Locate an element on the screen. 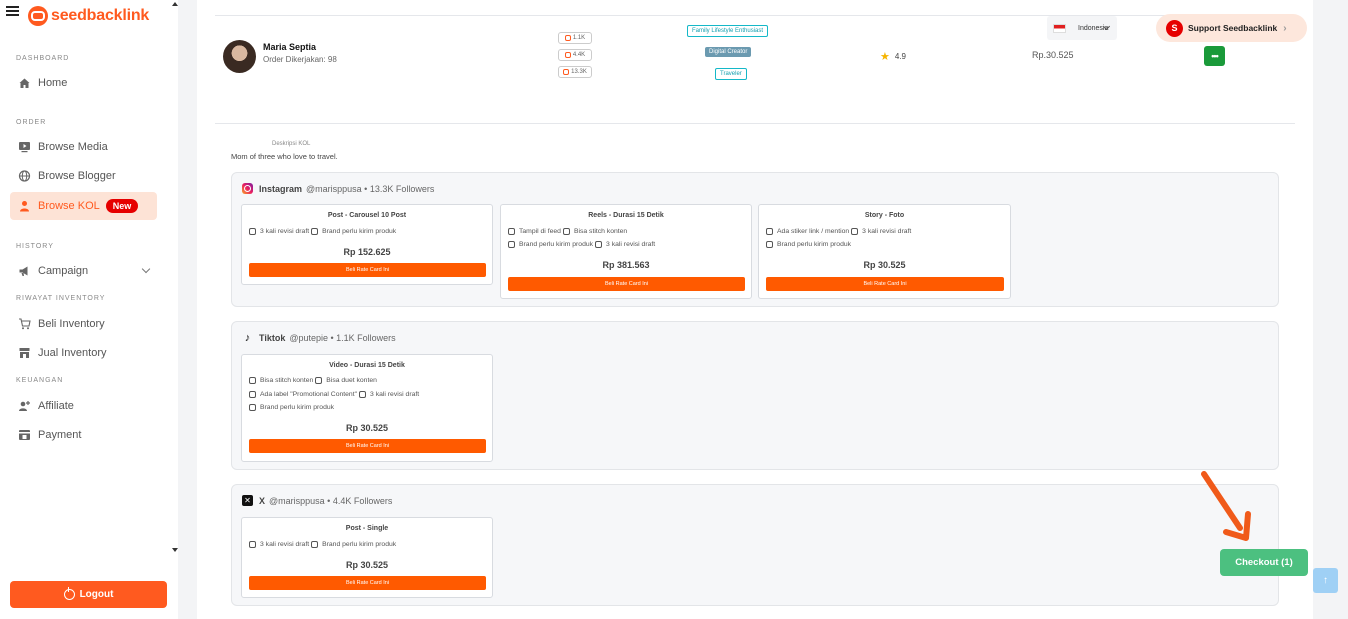 The width and height of the screenshot is (1348, 619). sidebar-item-home: Home is located at coordinates (83, 83).